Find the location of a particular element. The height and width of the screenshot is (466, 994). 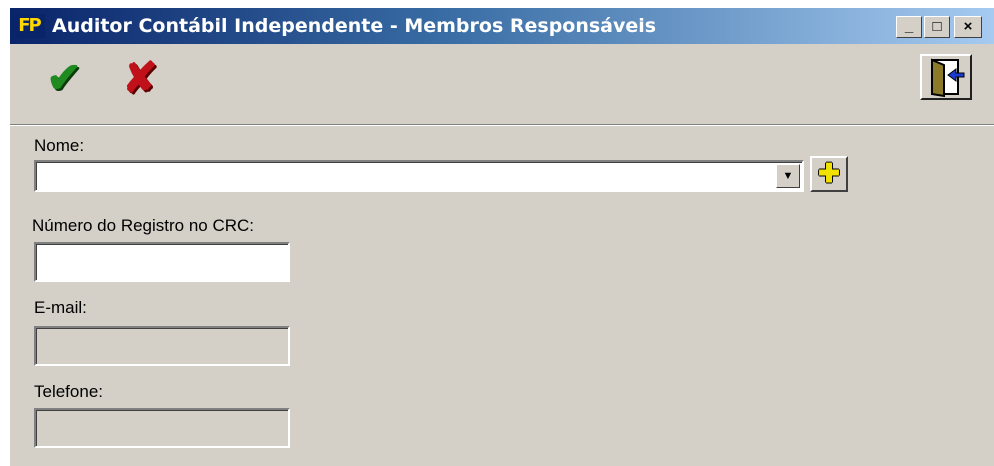

maximize-icon: □ is located at coordinates (937, 26).